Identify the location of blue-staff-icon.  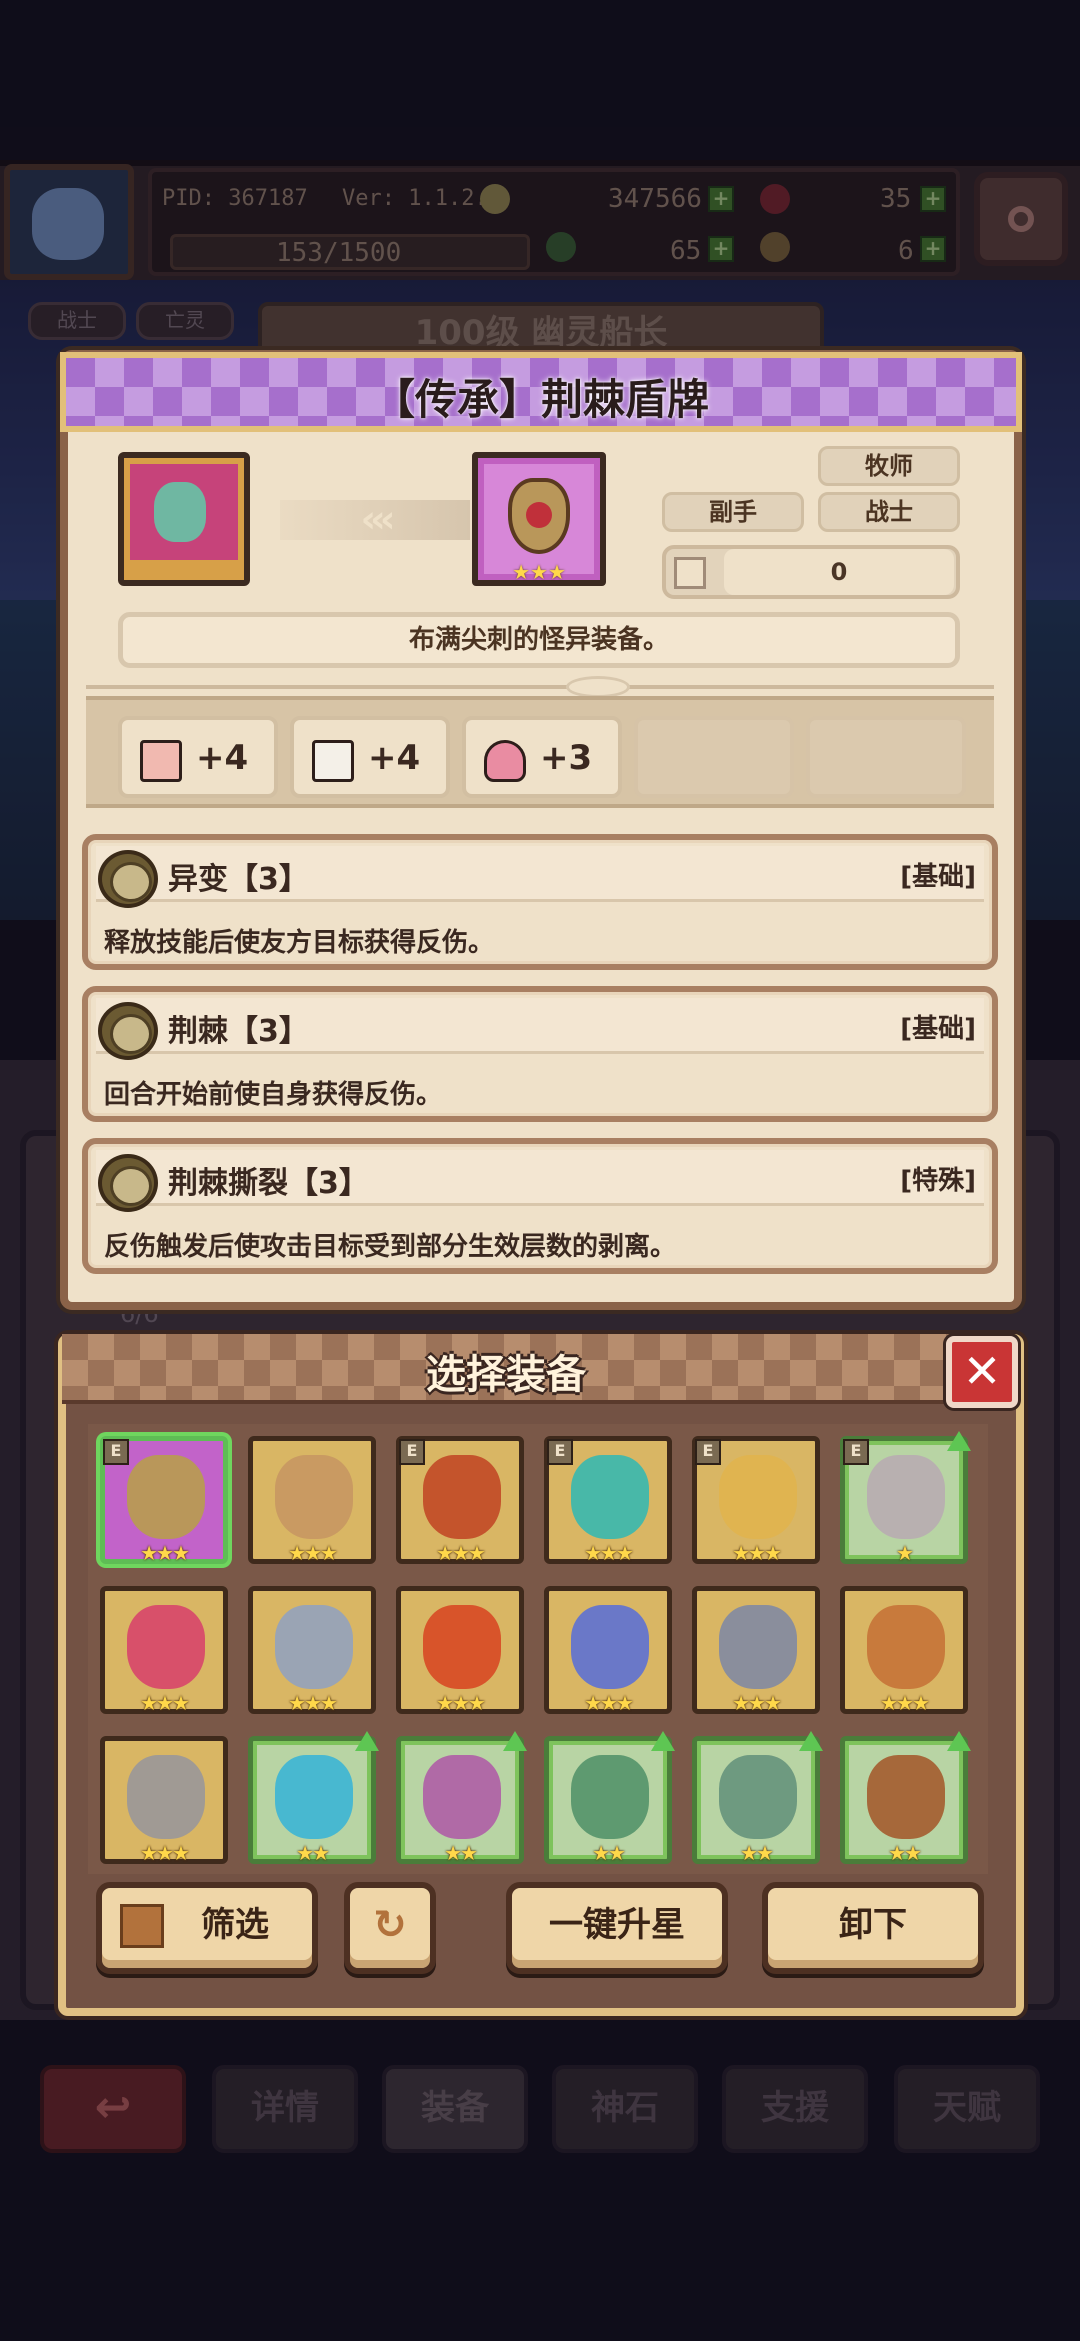
(610, 1647).